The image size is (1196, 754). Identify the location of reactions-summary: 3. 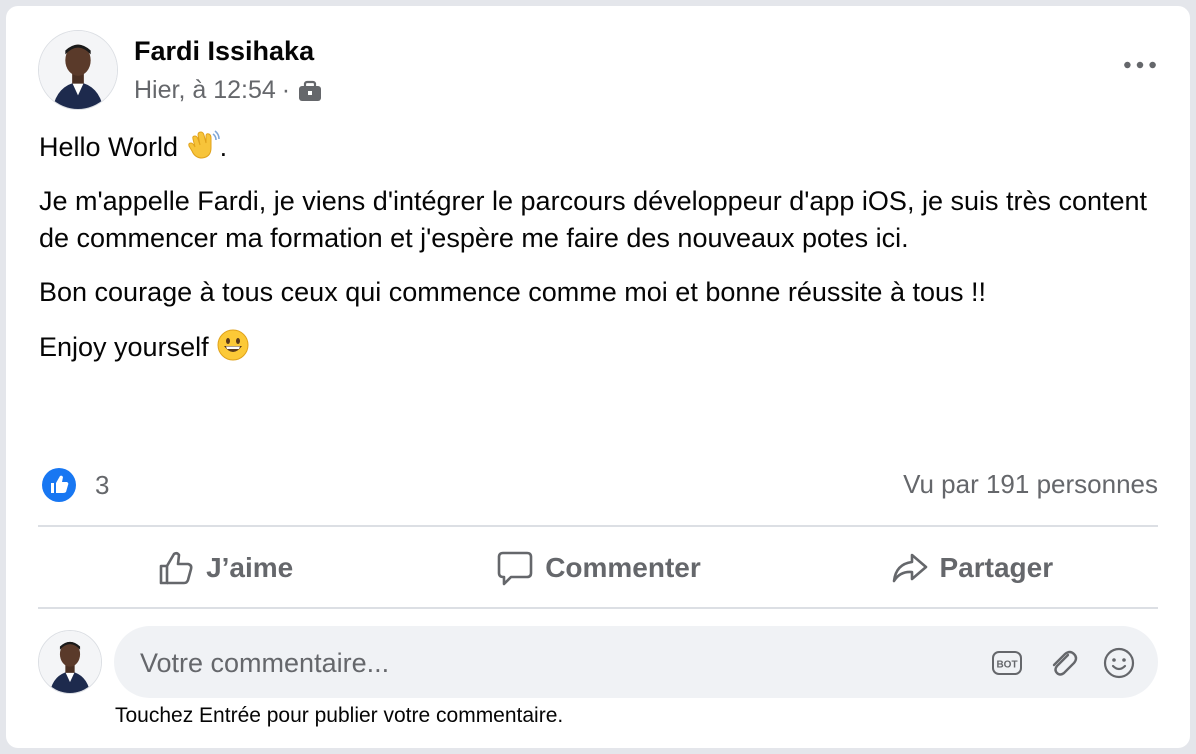
(75, 485).